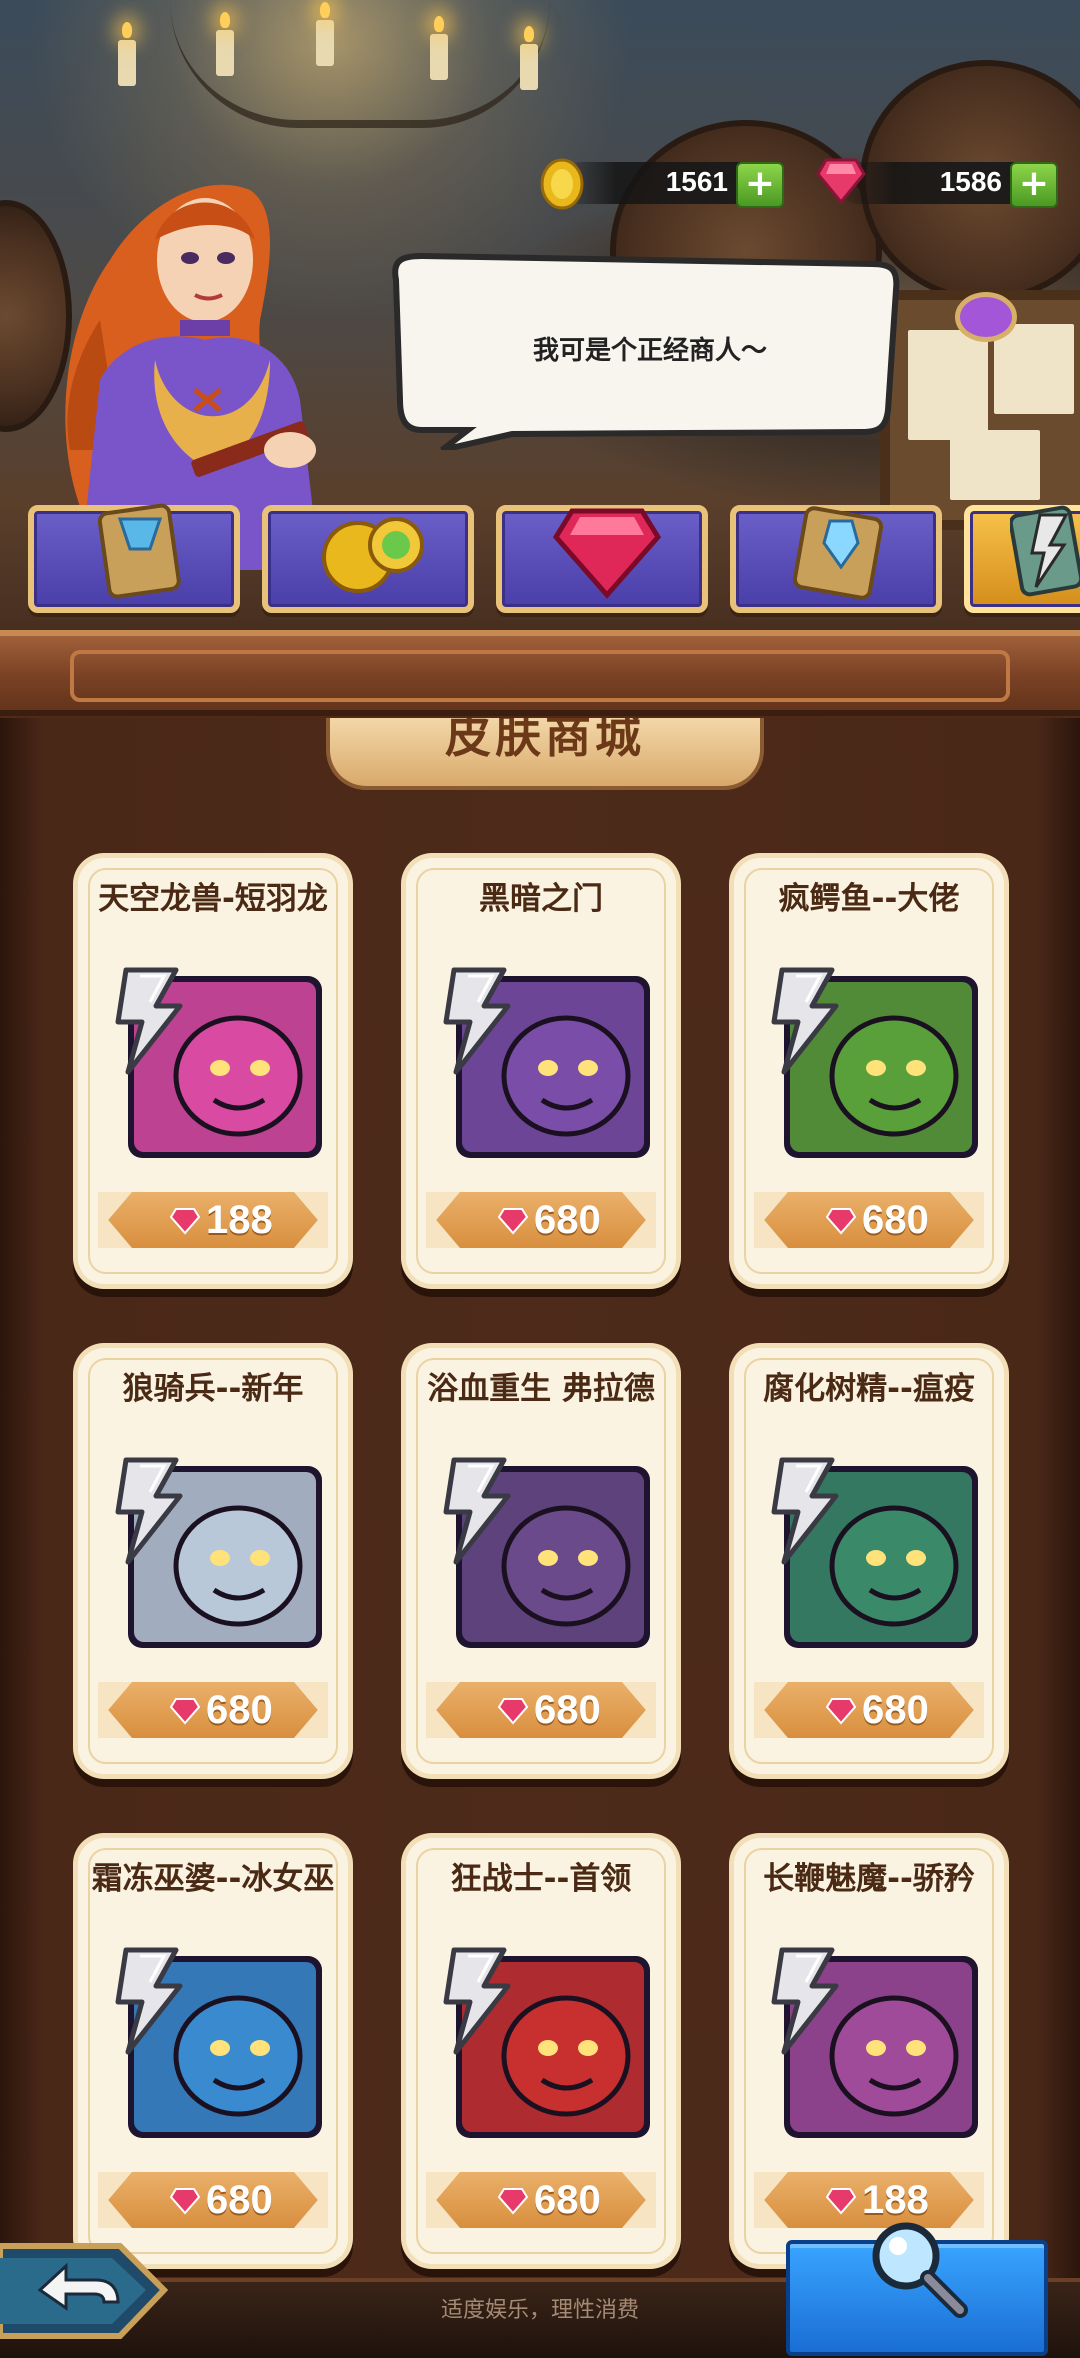  What do you see at coordinates (85, 2287) in the screenshot?
I see `back-button` at bounding box center [85, 2287].